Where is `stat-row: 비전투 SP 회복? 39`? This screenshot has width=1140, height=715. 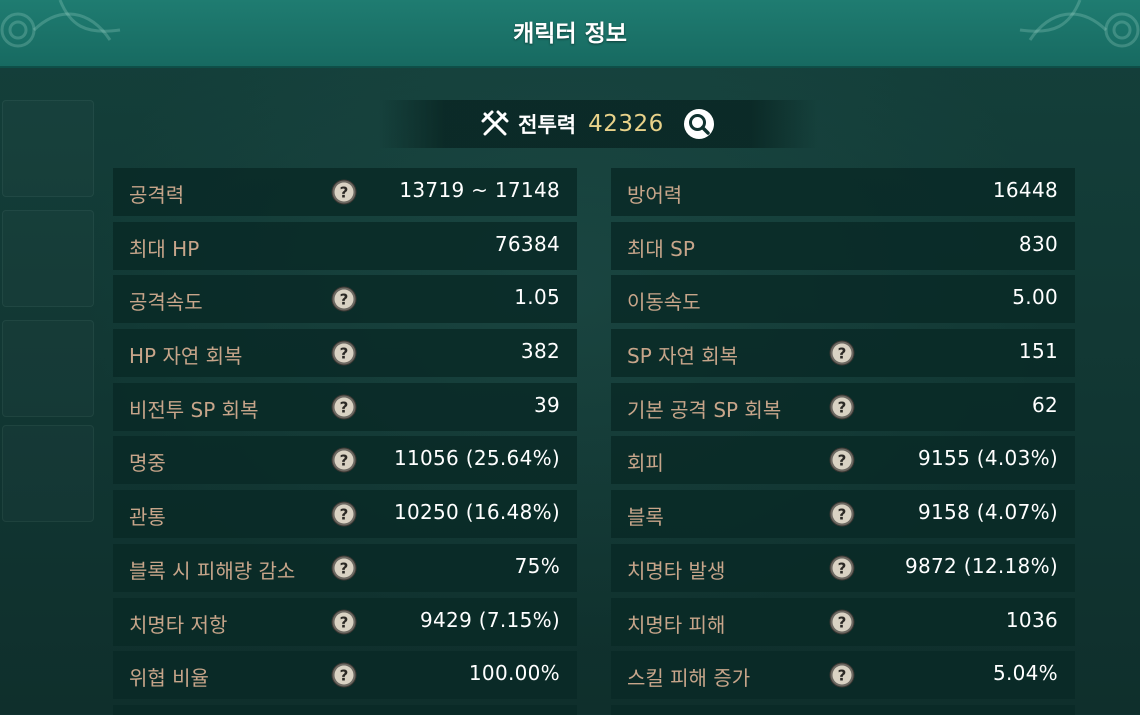 stat-row: 비전투 SP 회복? 39 is located at coordinates (345, 406).